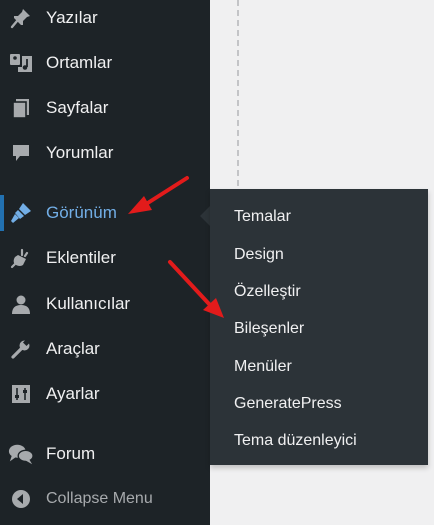 This screenshot has width=434, height=525. Describe the element at coordinates (21, 499) in the screenshot. I see `collapse-arrow-icon` at that location.